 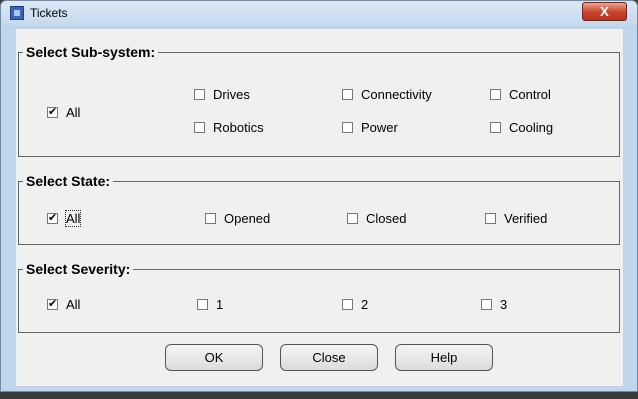 What do you see at coordinates (329, 357) in the screenshot?
I see `close-button: Close` at bounding box center [329, 357].